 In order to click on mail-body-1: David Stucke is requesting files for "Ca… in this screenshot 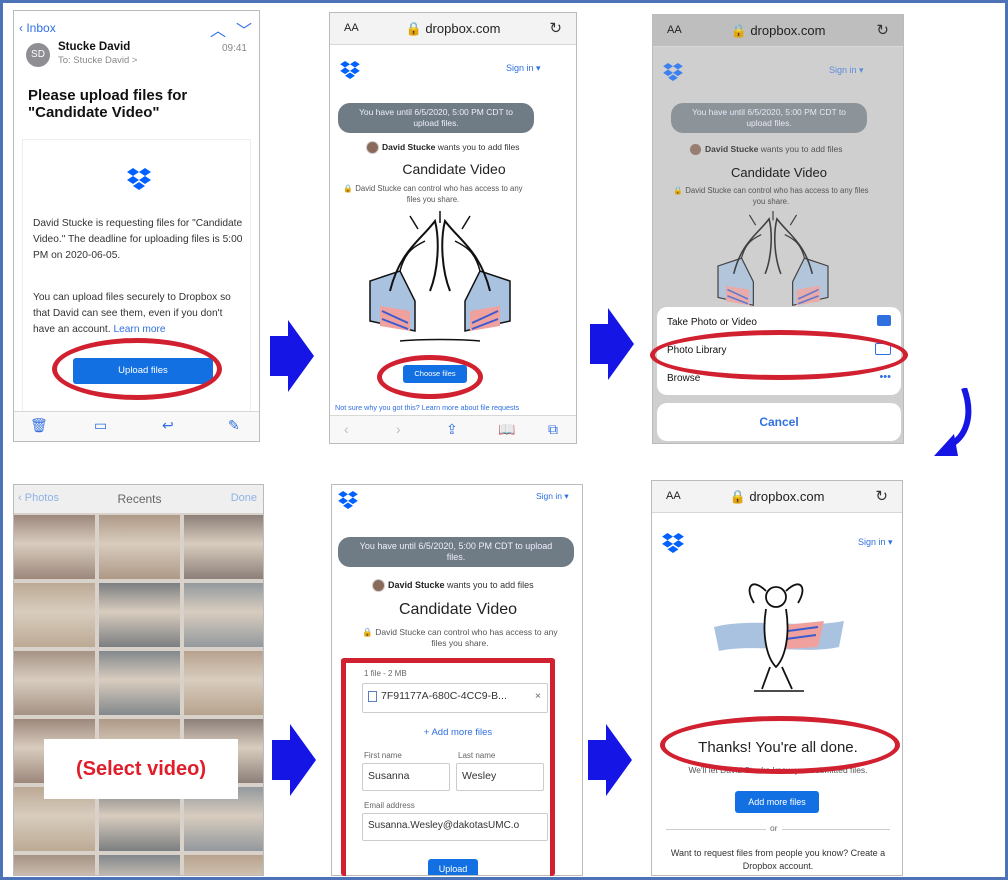, I will do `click(138, 239)`.